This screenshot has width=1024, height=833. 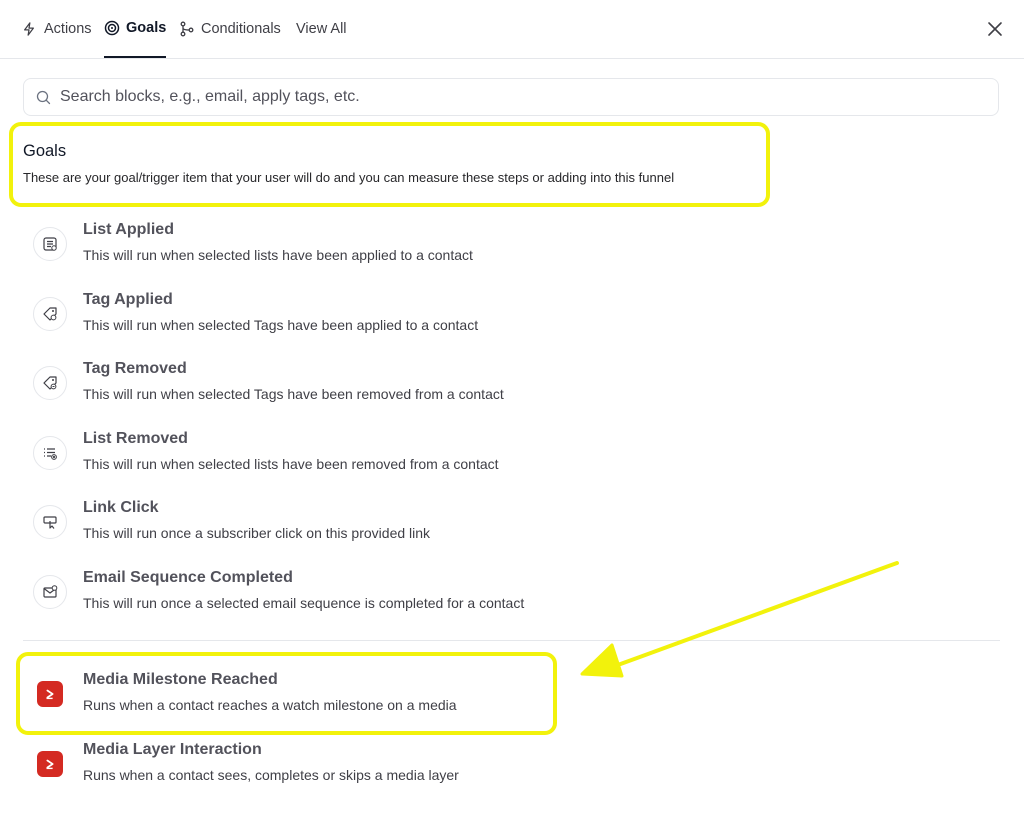 What do you see at coordinates (995, 29) in the screenshot?
I see `close-icon` at bounding box center [995, 29].